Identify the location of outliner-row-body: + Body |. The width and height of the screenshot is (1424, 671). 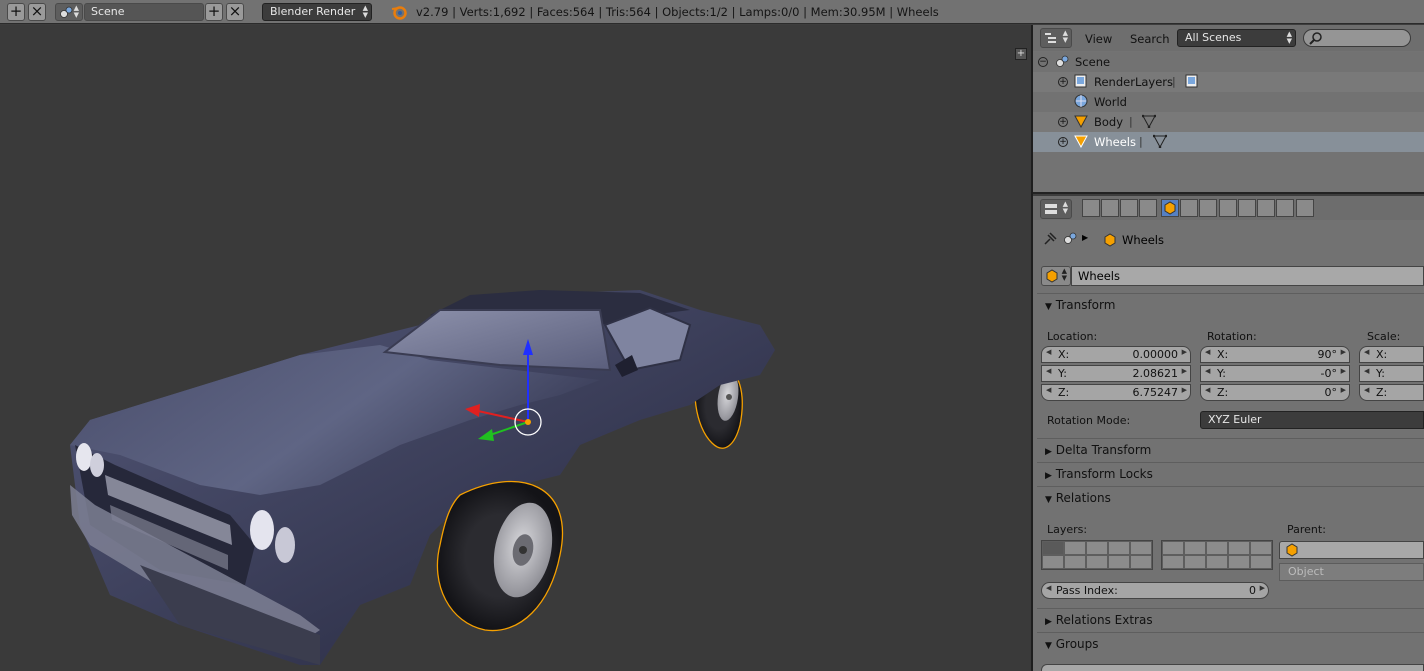
(1228, 122).